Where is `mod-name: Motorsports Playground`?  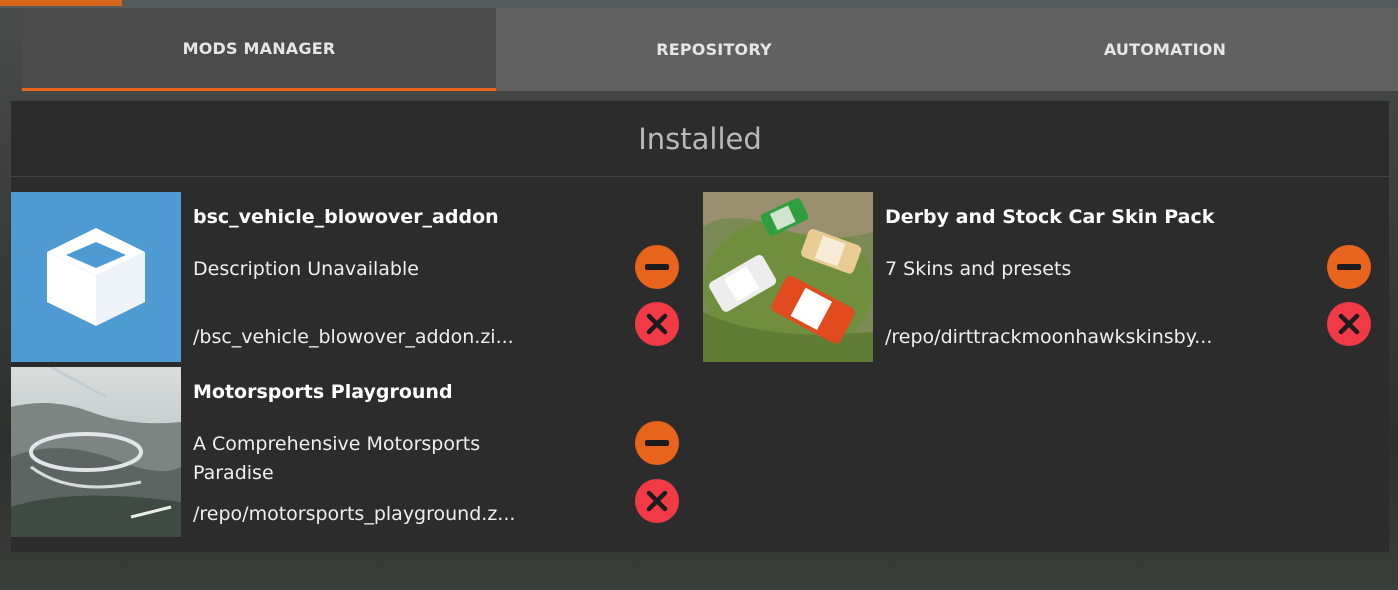 mod-name: Motorsports Playground is located at coordinates (323, 392).